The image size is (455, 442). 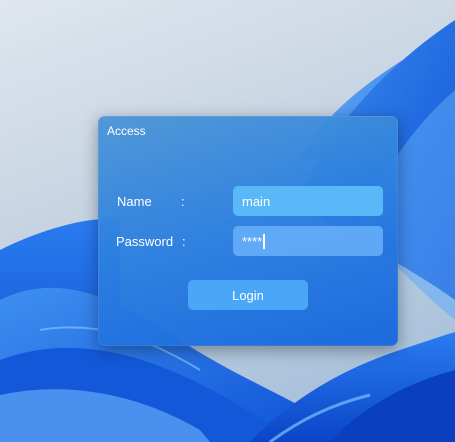 I want to click on password-input: ****, so click(x=308, y=241).